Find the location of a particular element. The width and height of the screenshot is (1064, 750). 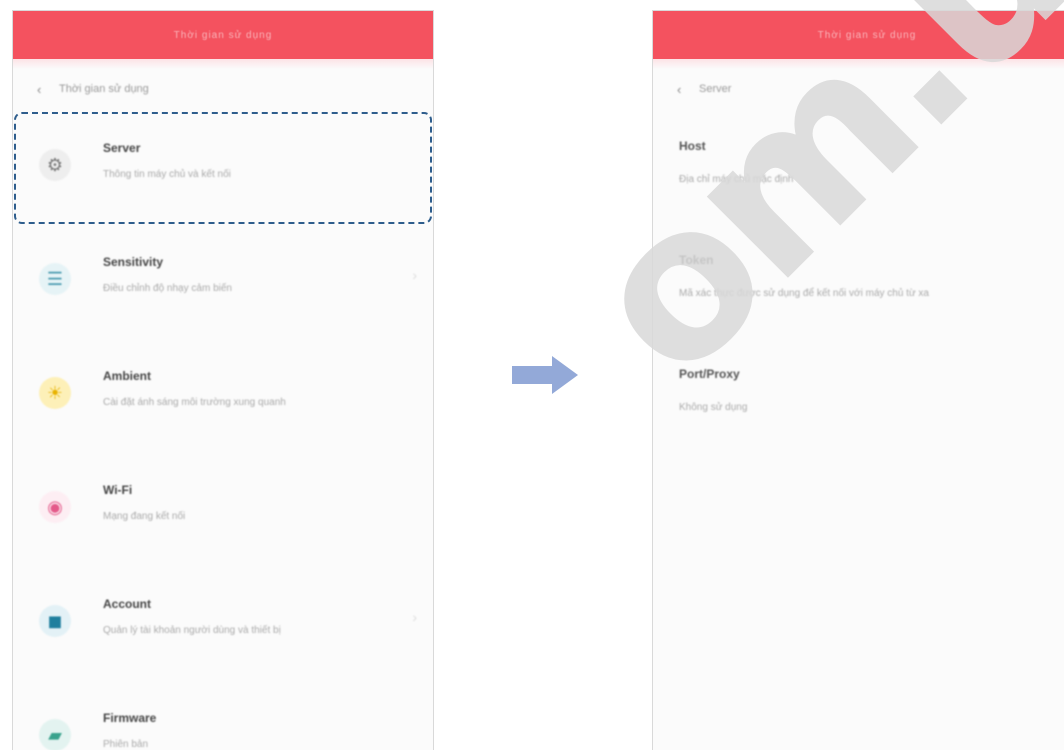

highlight-box is located at coordinates (223, 168).